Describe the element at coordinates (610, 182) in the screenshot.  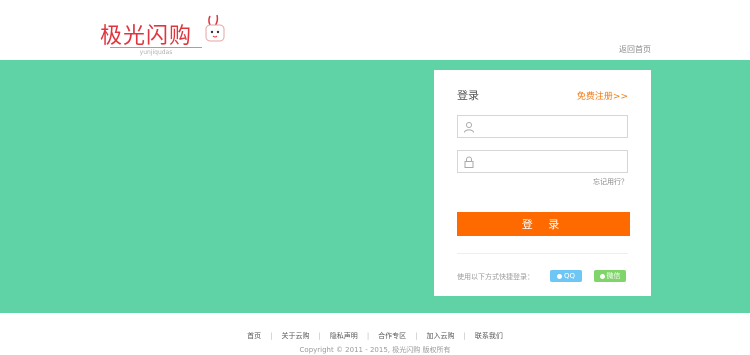
I see `forgot-password-link: 忘记用行？` at that location.